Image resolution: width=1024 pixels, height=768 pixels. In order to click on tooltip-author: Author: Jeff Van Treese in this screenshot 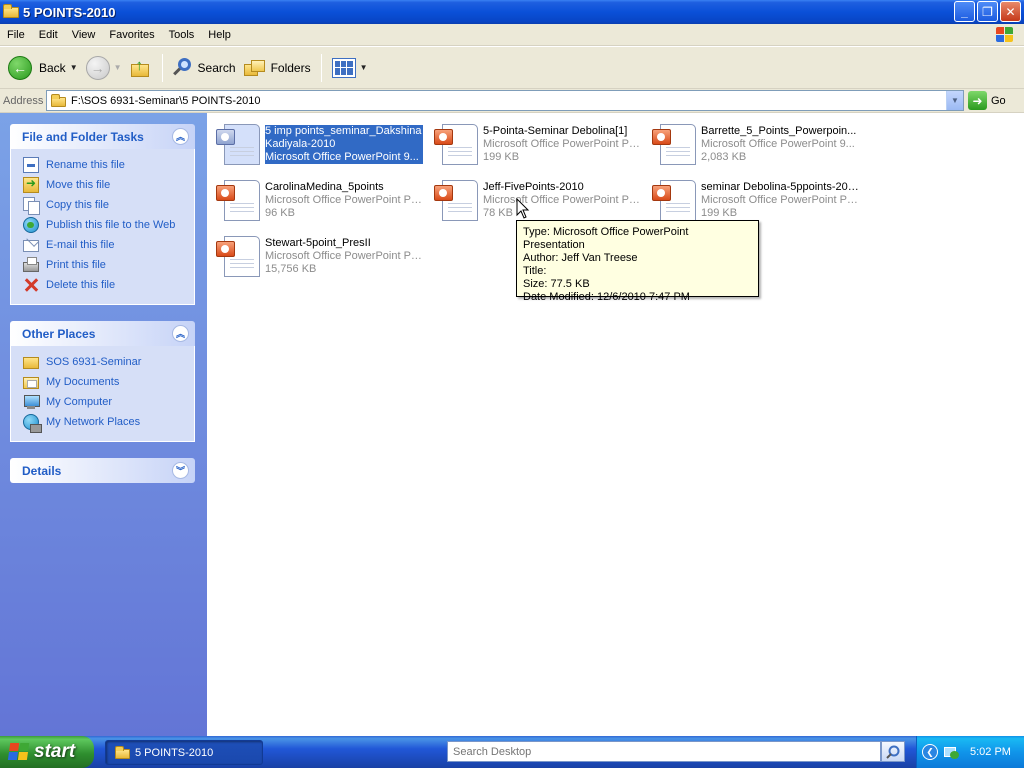, I will do `click(580, 258)`.